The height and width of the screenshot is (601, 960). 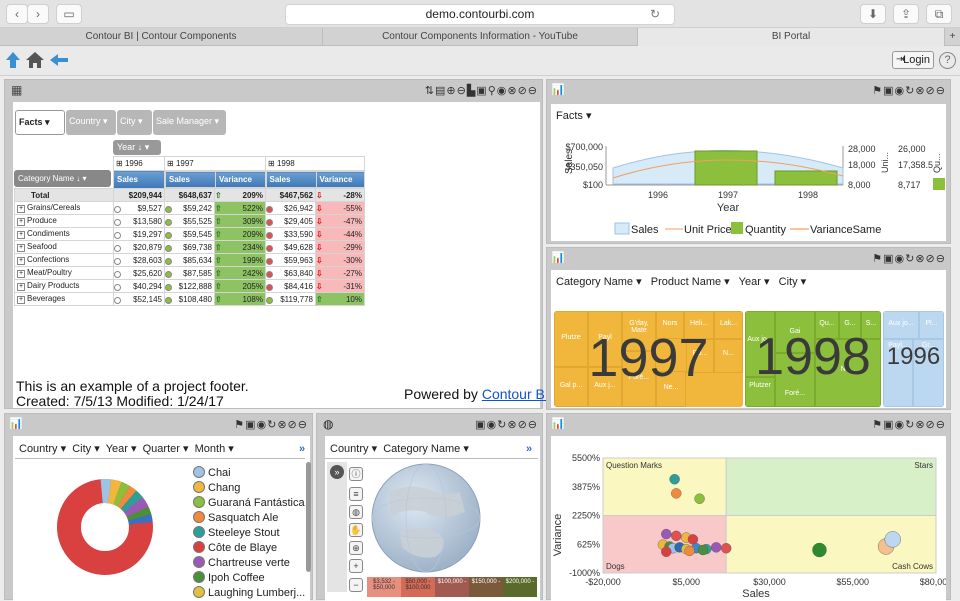 What do you see at coordinates (139, 164) in the screenshot?
I see `year-1996-header: ⊞ 1996` at bounding box center [139, 164].